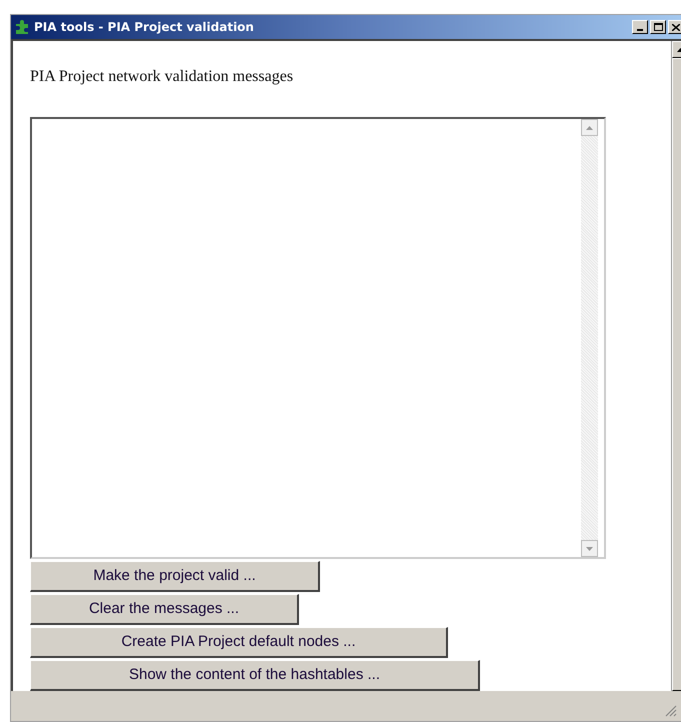 The height and width of the screenshot is (722, 681). I want to click on up-arrow-icon, so click(589, 128).